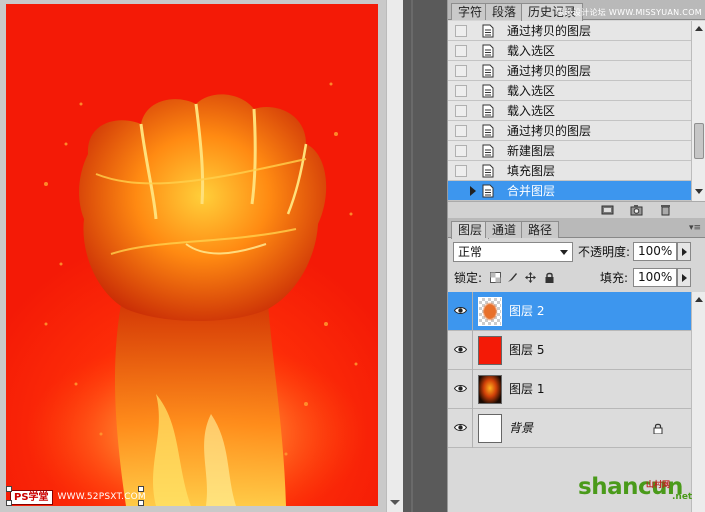 The image size is (705, 512). I want to click on workspace-gap, so click(425, 256).